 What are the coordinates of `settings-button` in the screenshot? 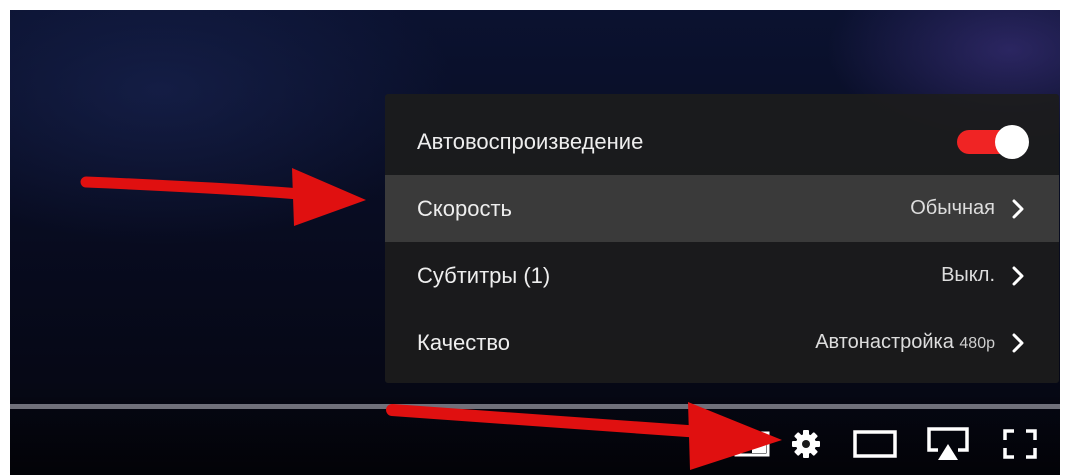 It's located at (806, 444).